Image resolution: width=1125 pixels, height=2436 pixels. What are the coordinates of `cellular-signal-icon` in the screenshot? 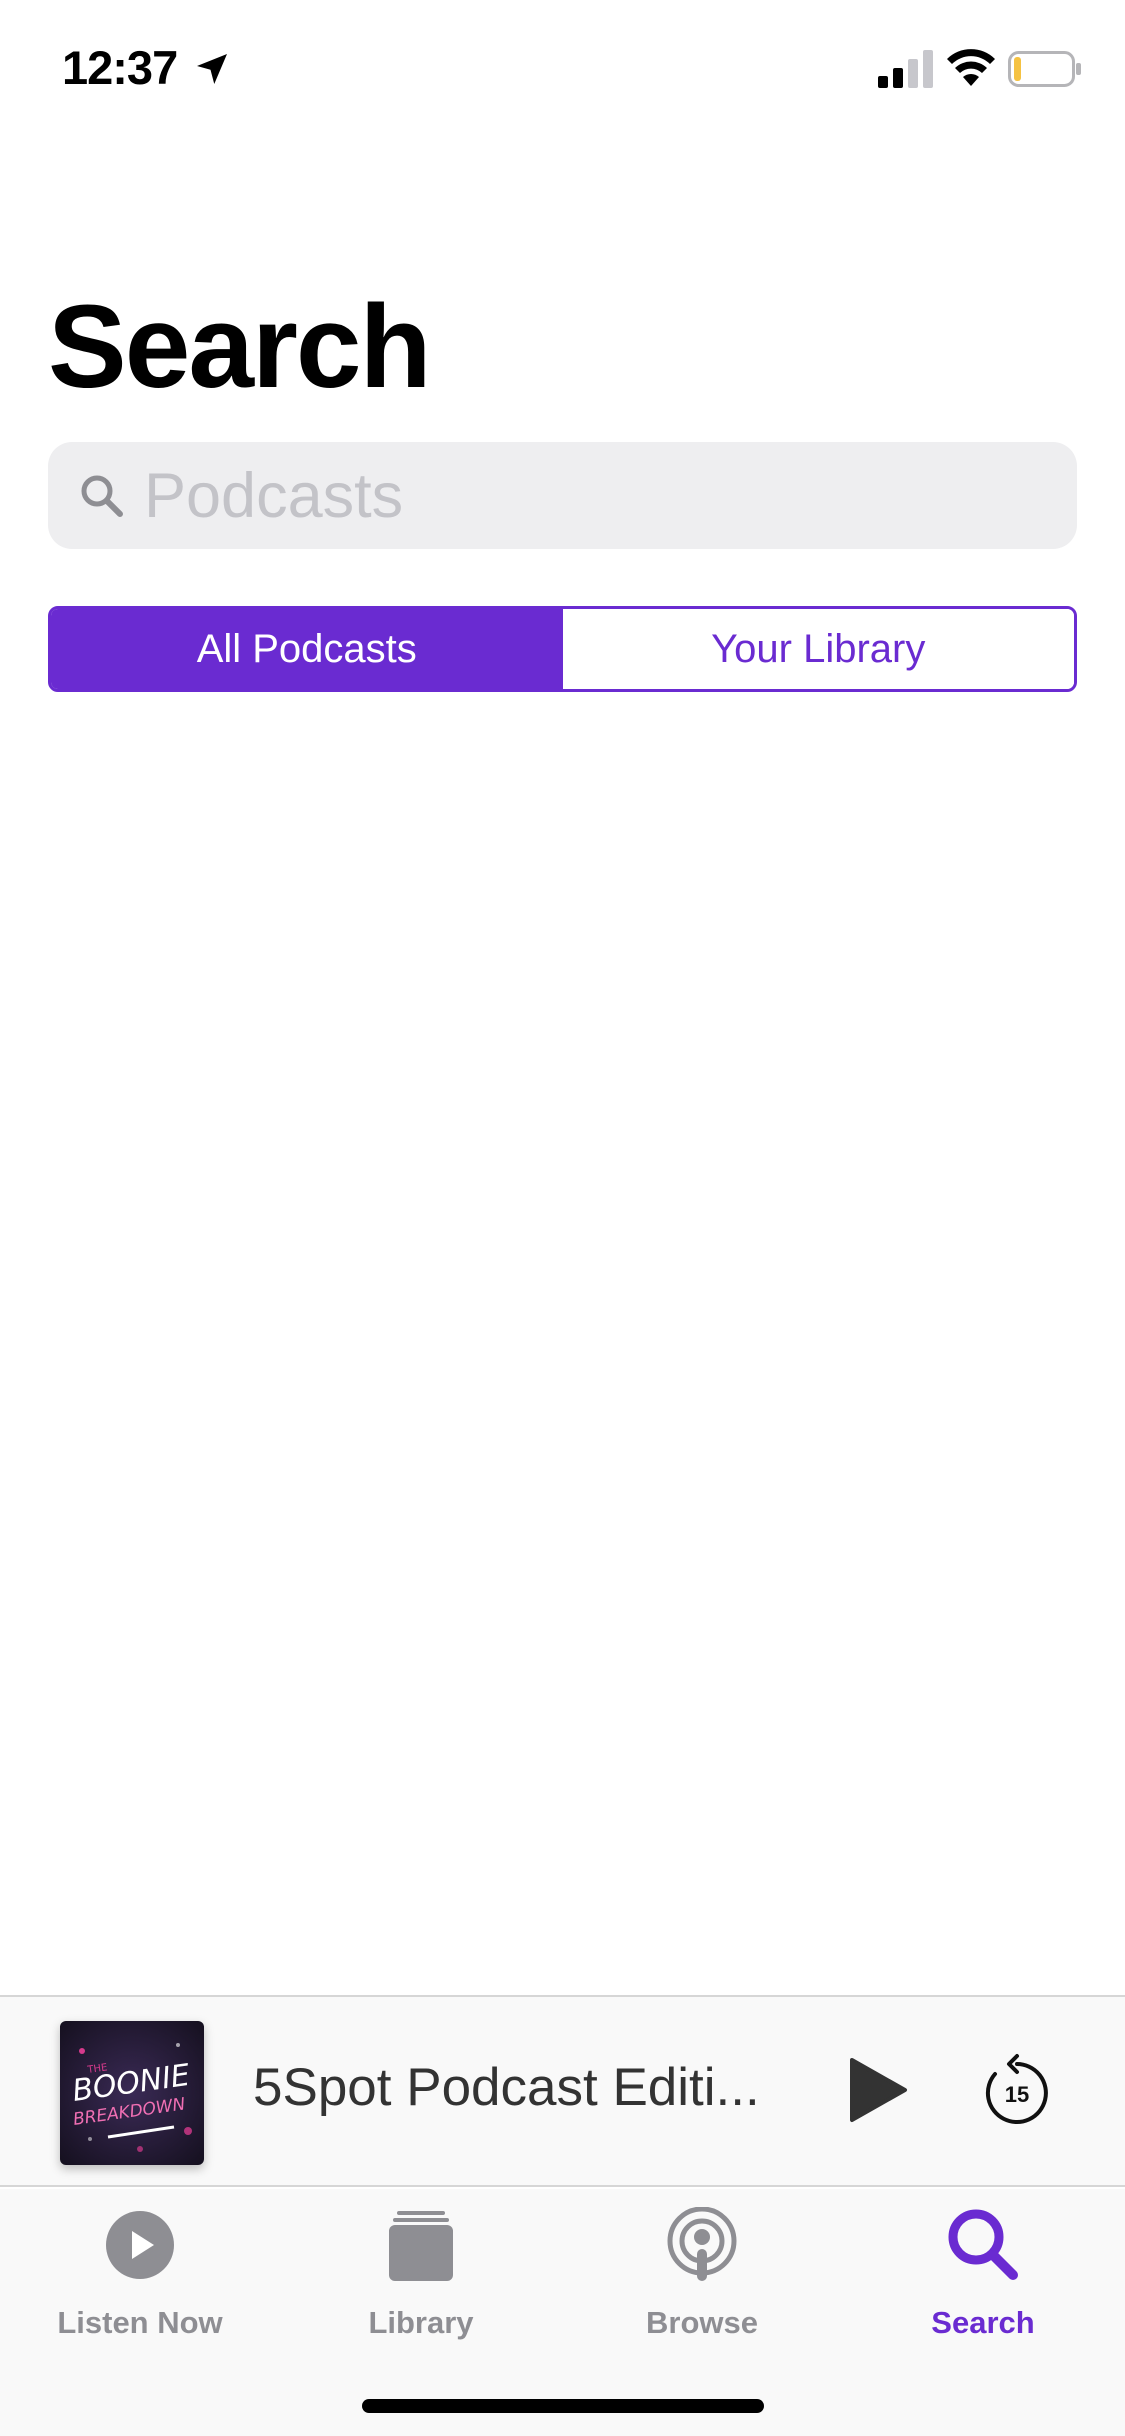 It's located at (905, 69).